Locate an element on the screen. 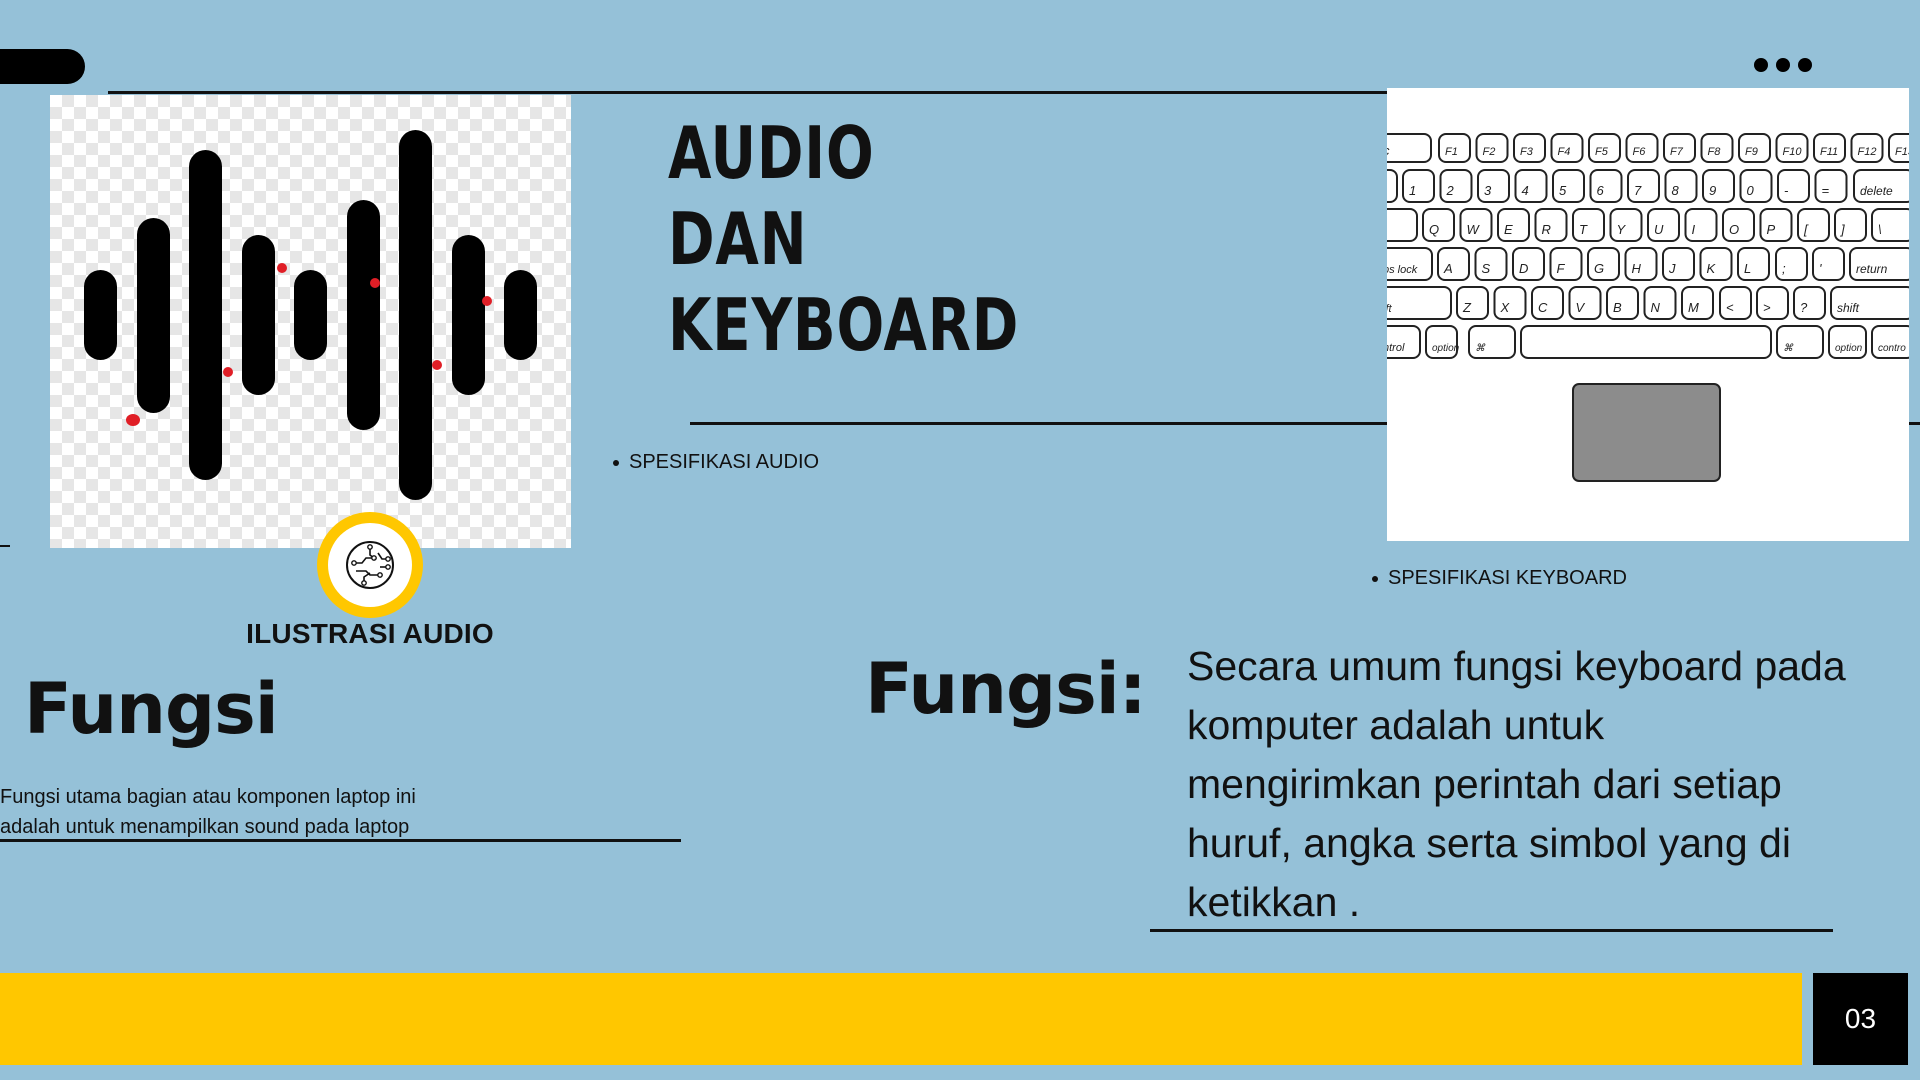  title-line: AUDIO is located at coordinates (771, 153).